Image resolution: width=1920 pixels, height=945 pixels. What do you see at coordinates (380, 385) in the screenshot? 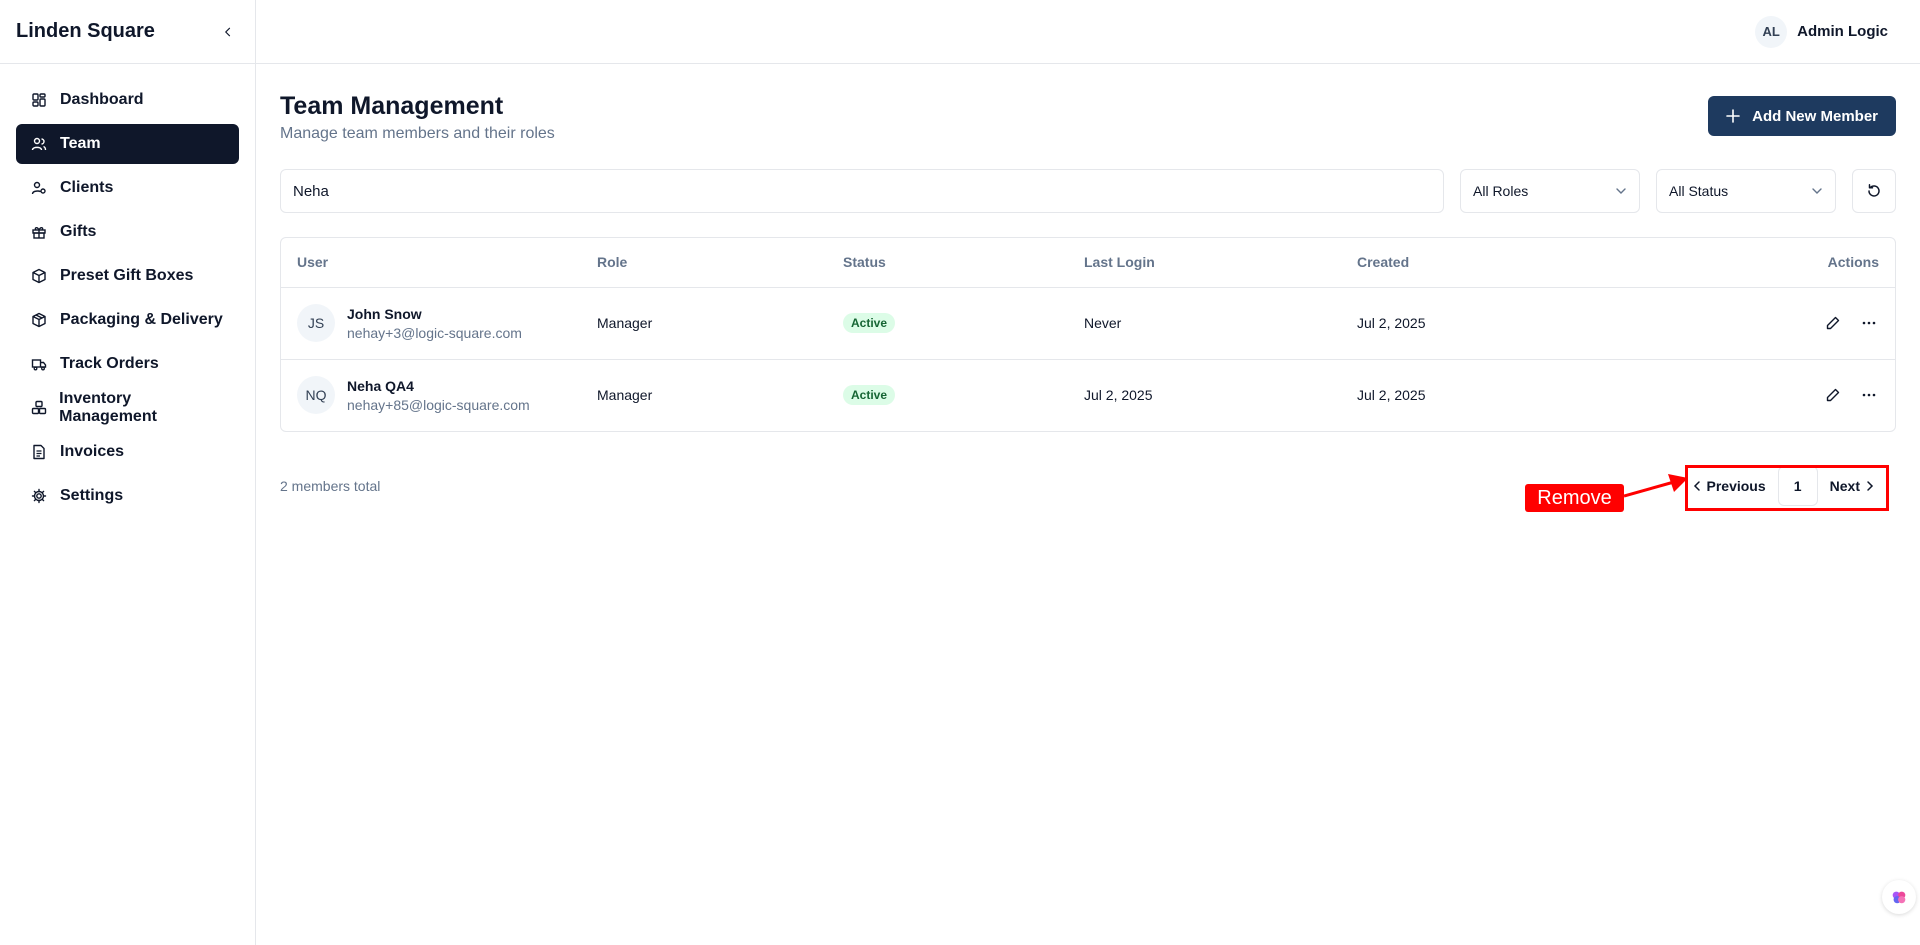
I see `user-name: Neha QA4` at bounding box center [380, 385].